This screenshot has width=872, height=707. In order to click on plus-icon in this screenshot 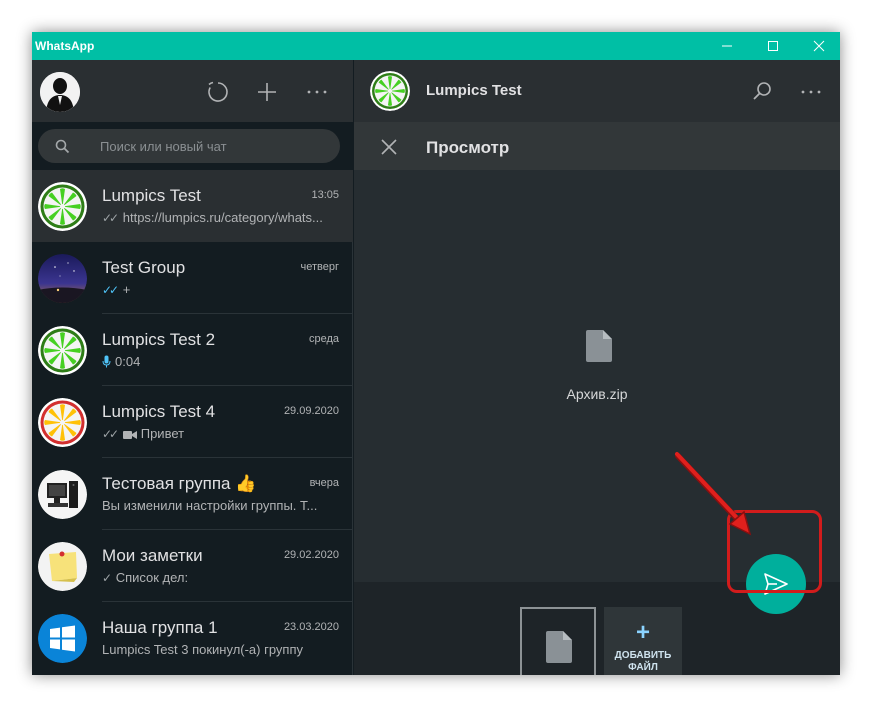, I will do `click(267, 92)`.